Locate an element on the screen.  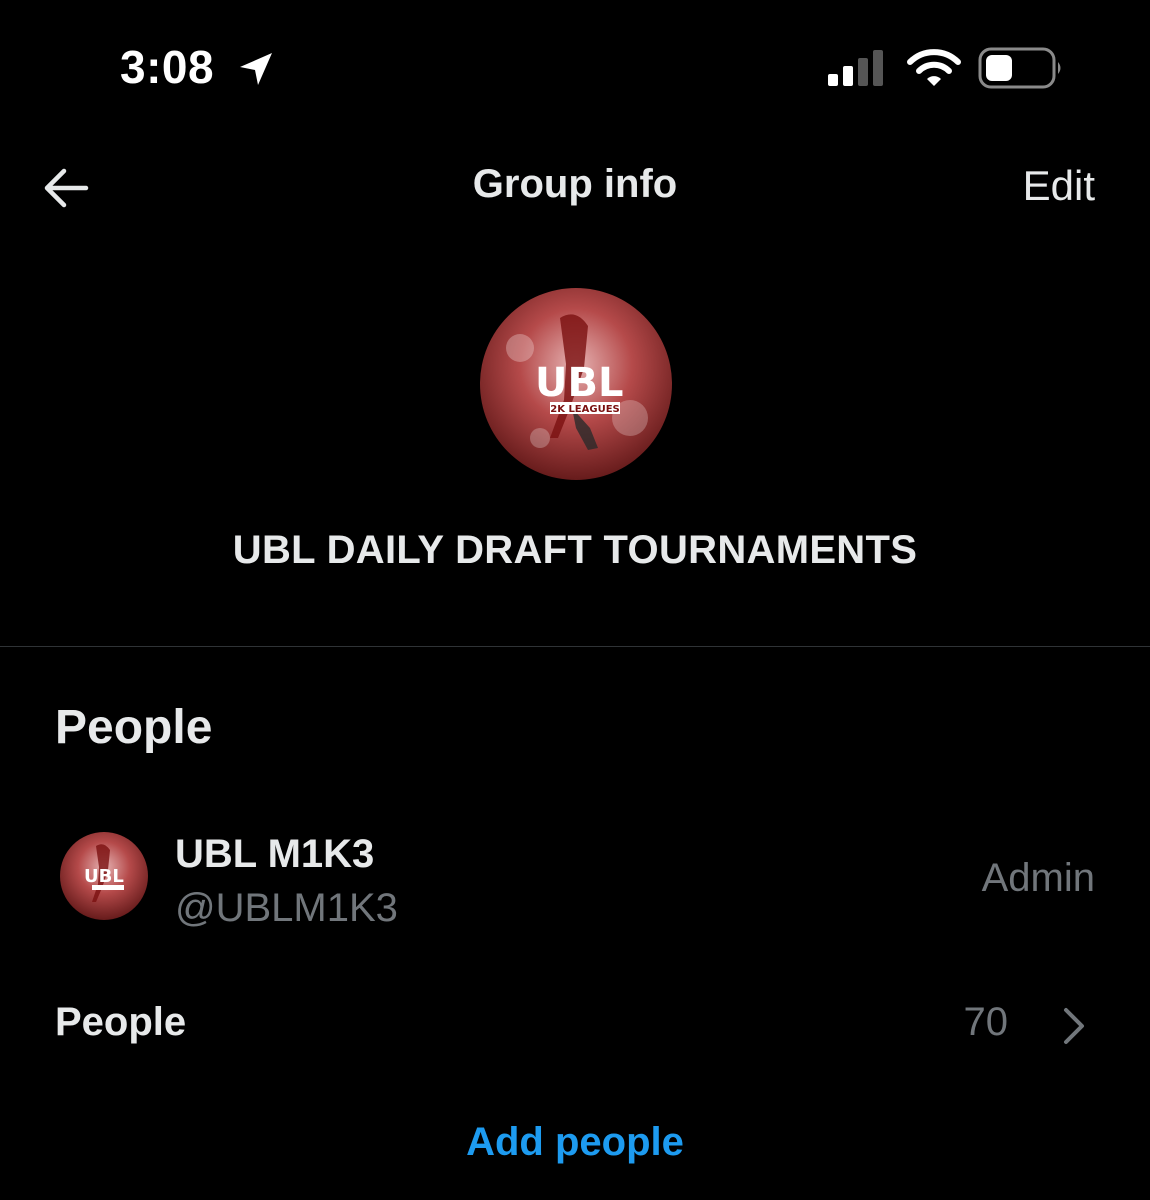
avatar-logo-text: UBL is located at coordinates (579, 383).